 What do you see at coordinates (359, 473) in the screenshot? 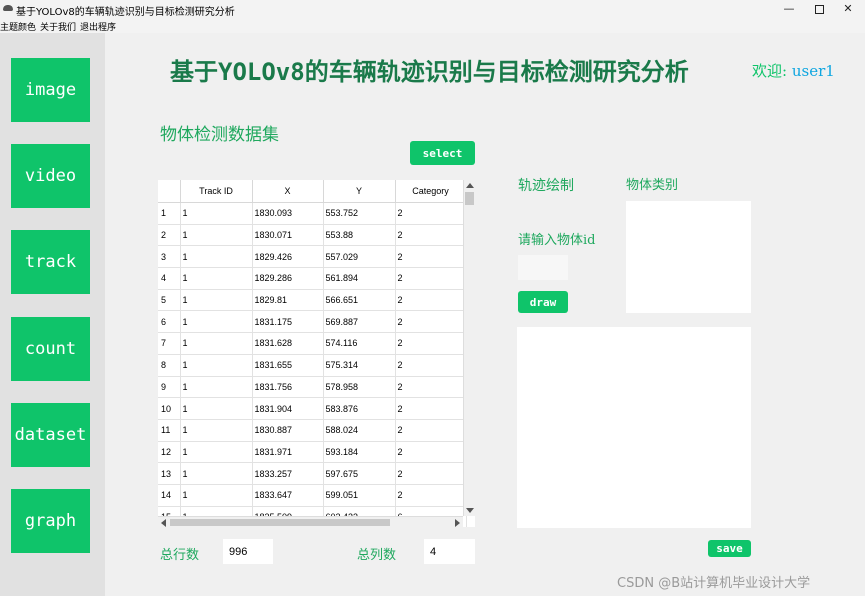
I see `table-cell: 597.675` at bounding box center [359, 473].